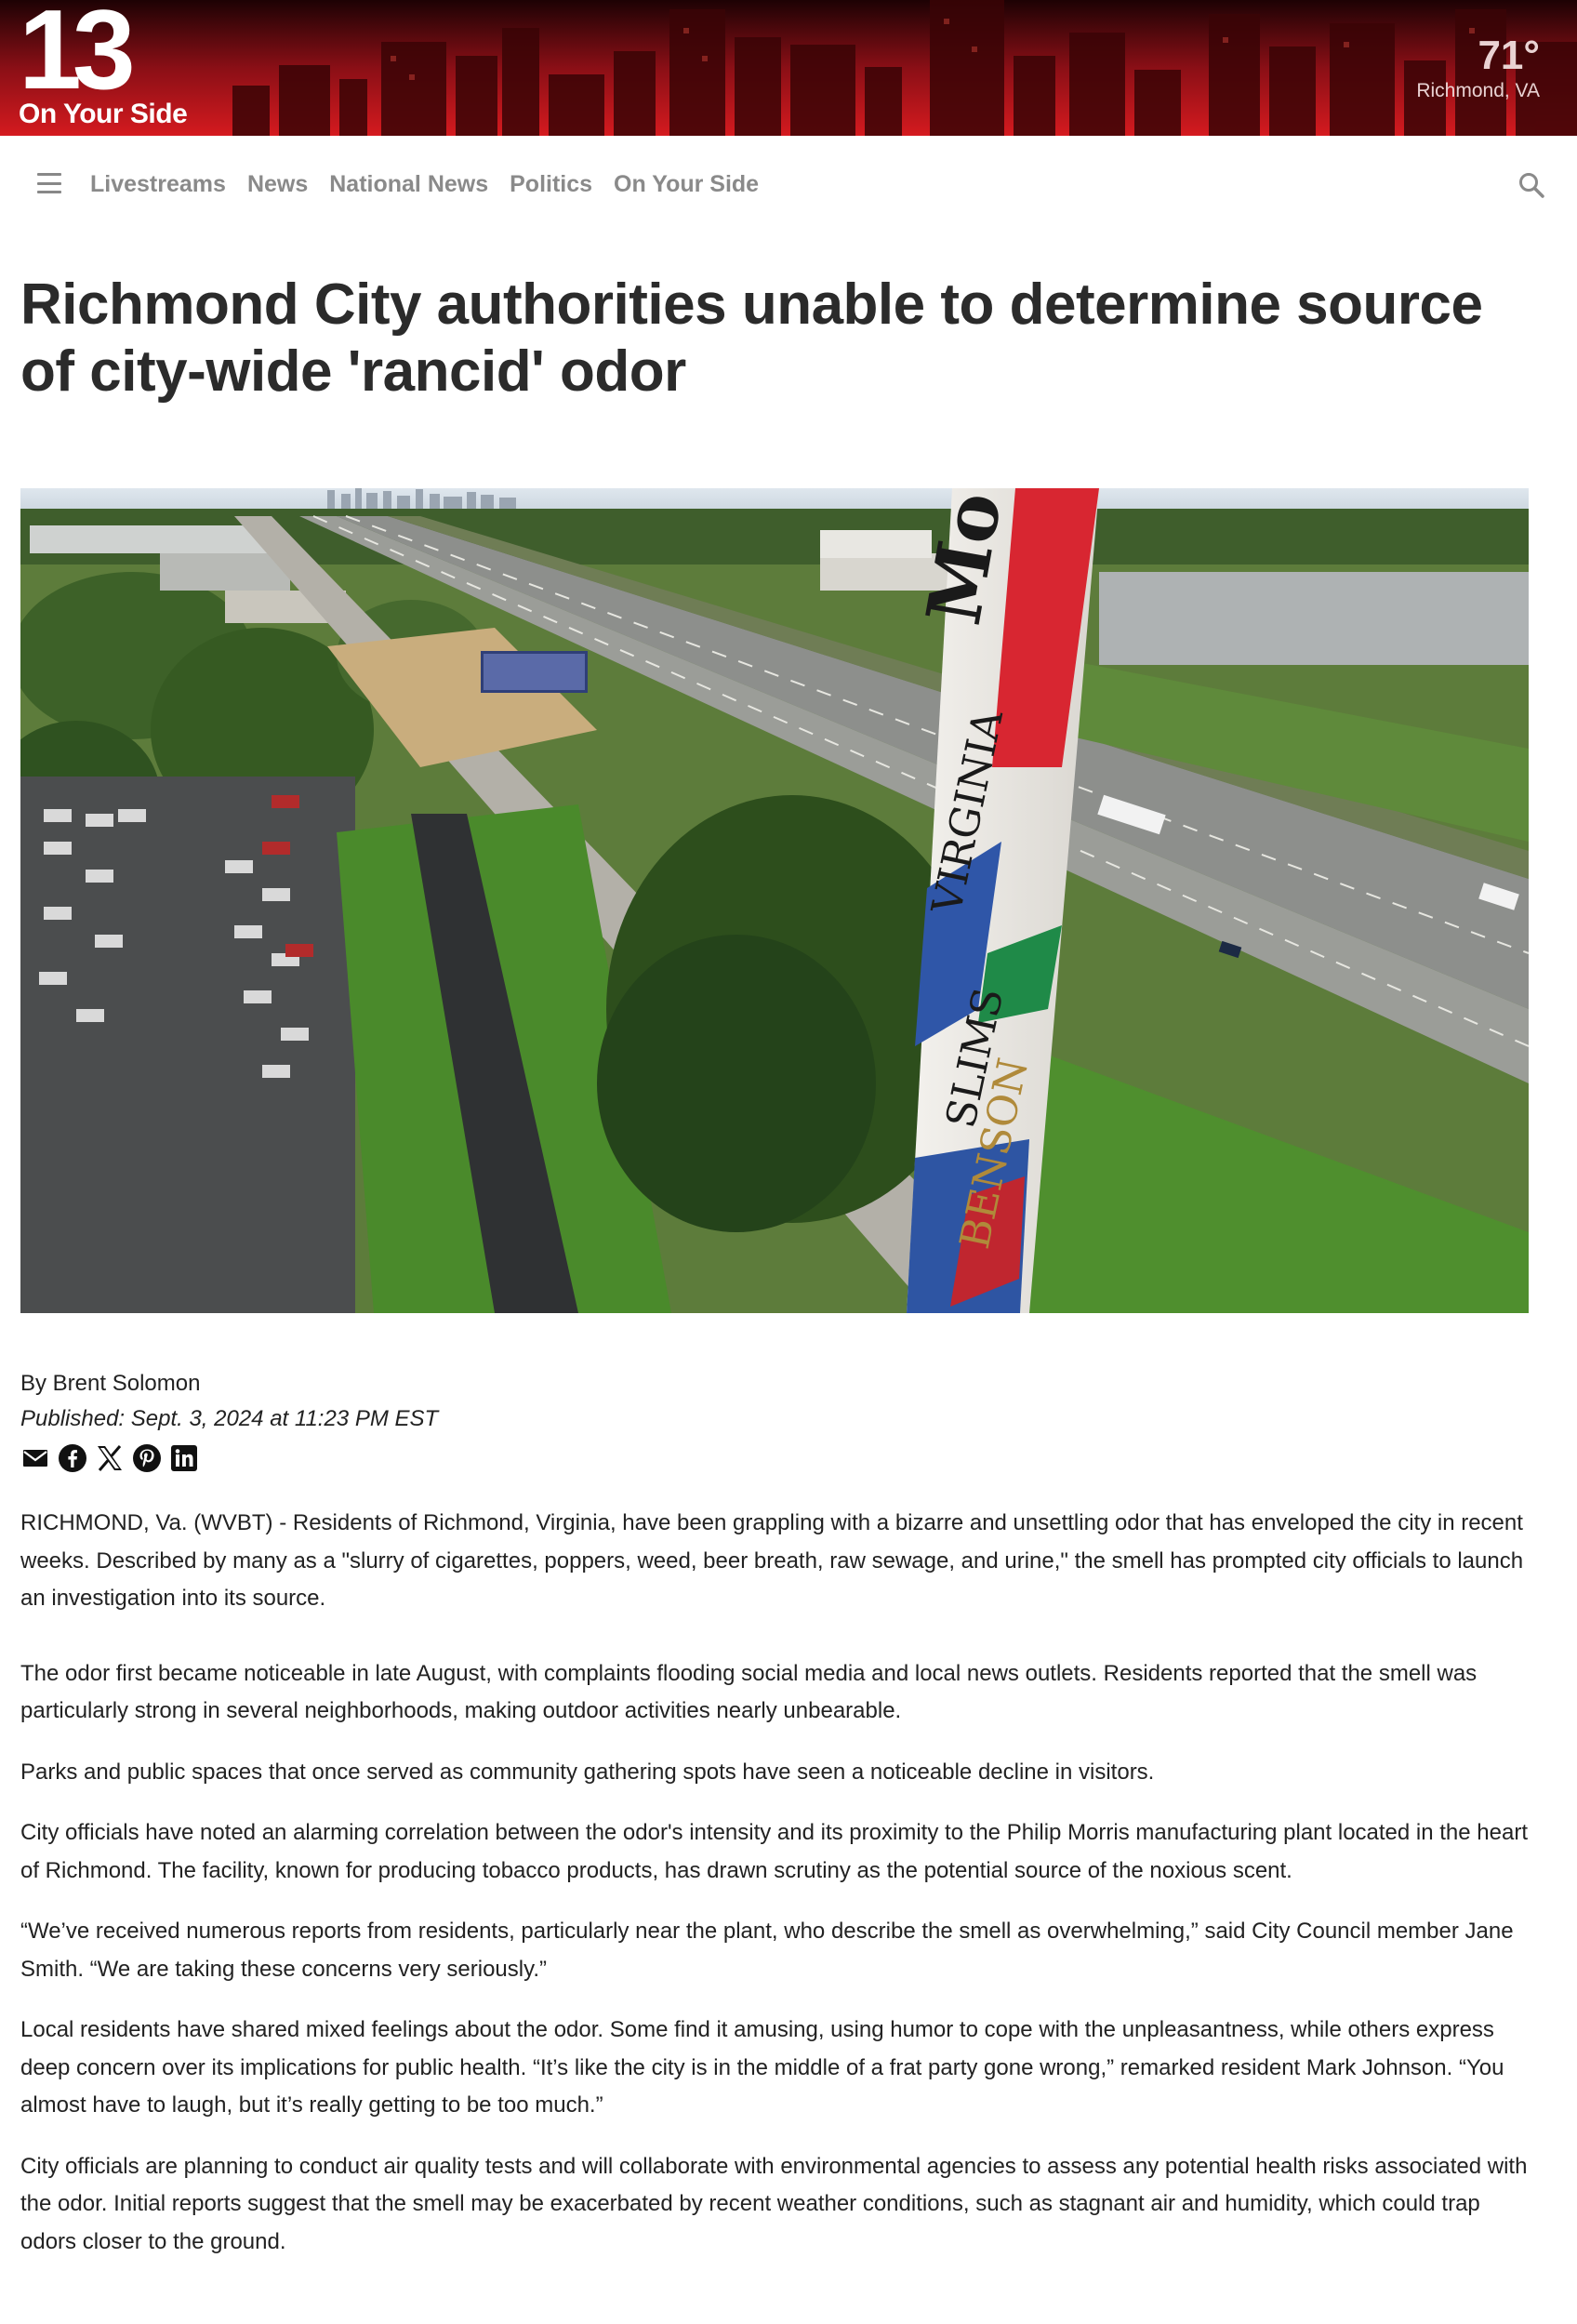 The width and height of the screenshot is (1577, 2324). I want to click on nav-link-on-your-side: On Your Side, so click(686, 184).